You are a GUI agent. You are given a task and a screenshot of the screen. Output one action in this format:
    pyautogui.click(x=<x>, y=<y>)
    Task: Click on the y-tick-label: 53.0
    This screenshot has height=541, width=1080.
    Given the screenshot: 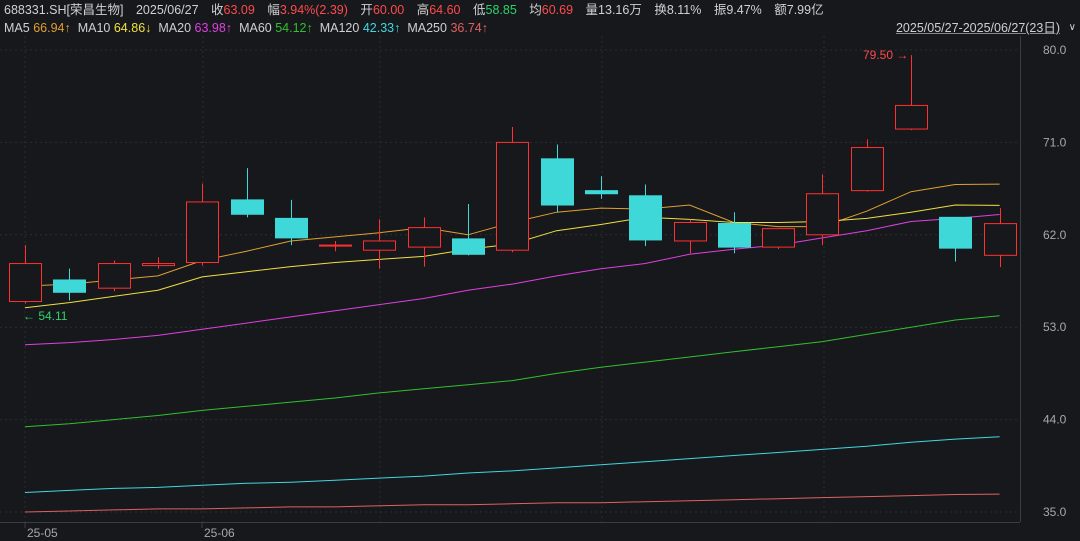 What is the action you would take?
    pyautogui.click(x=1055, y=327)
    